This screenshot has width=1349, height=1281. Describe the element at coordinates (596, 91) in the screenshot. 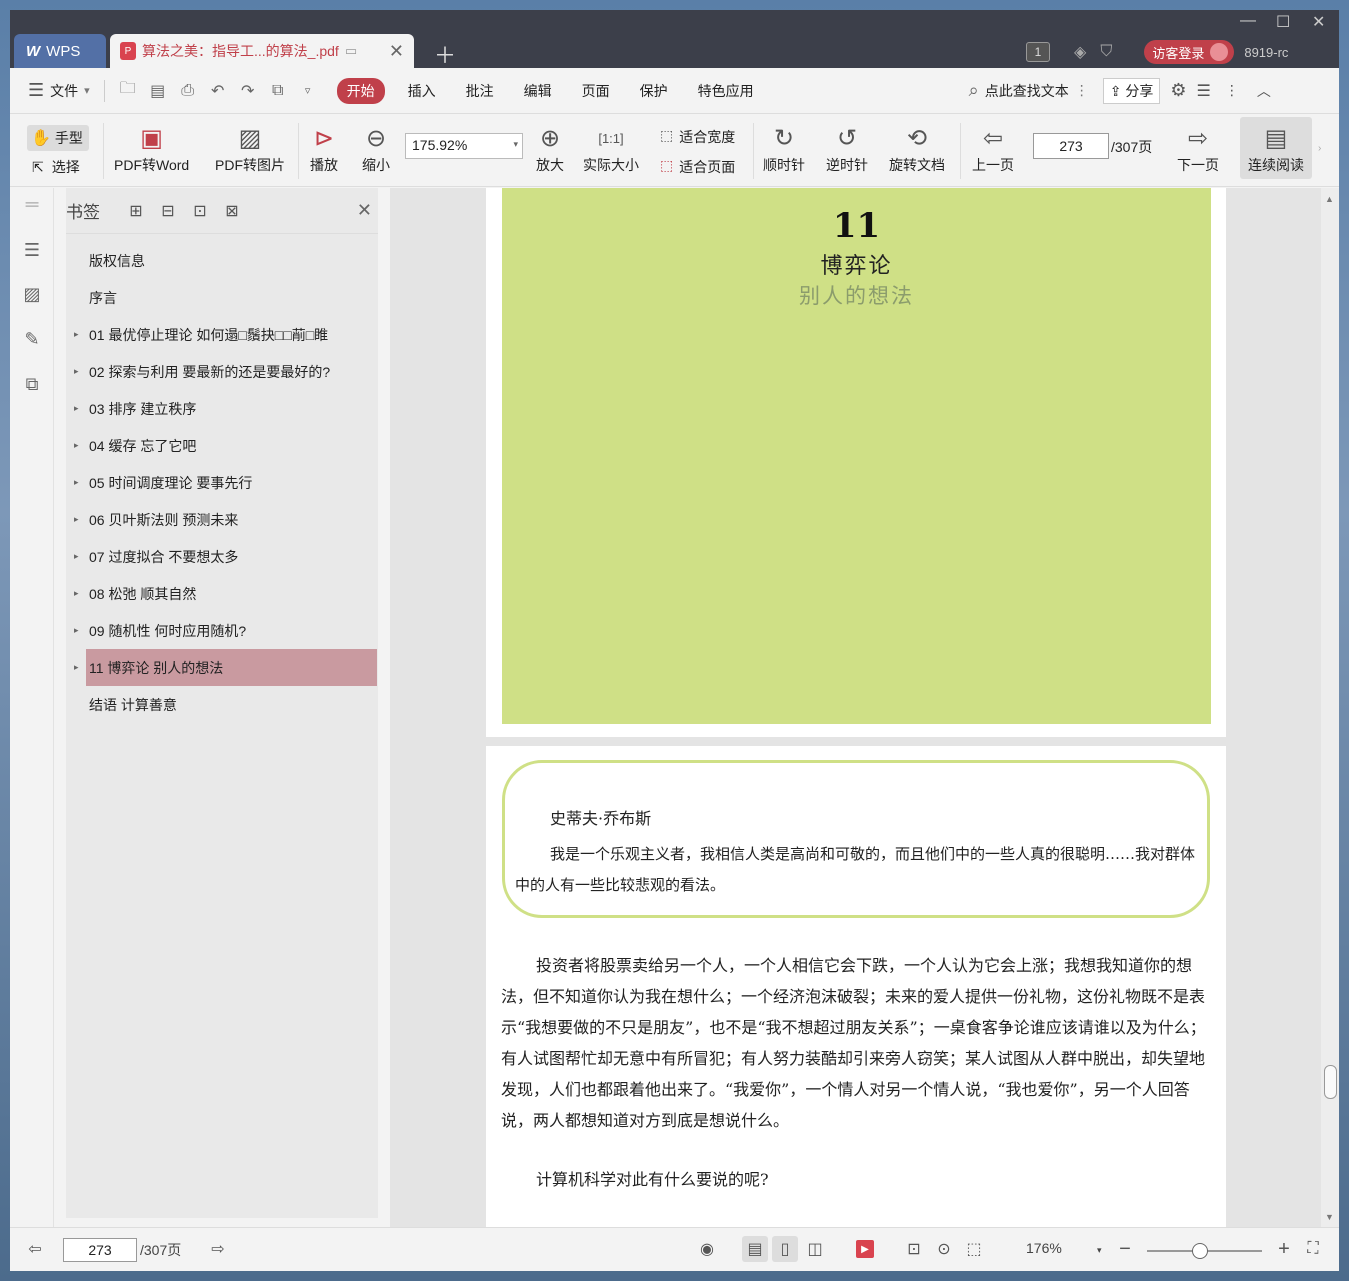

I see `tab-page: 页面` at that location.